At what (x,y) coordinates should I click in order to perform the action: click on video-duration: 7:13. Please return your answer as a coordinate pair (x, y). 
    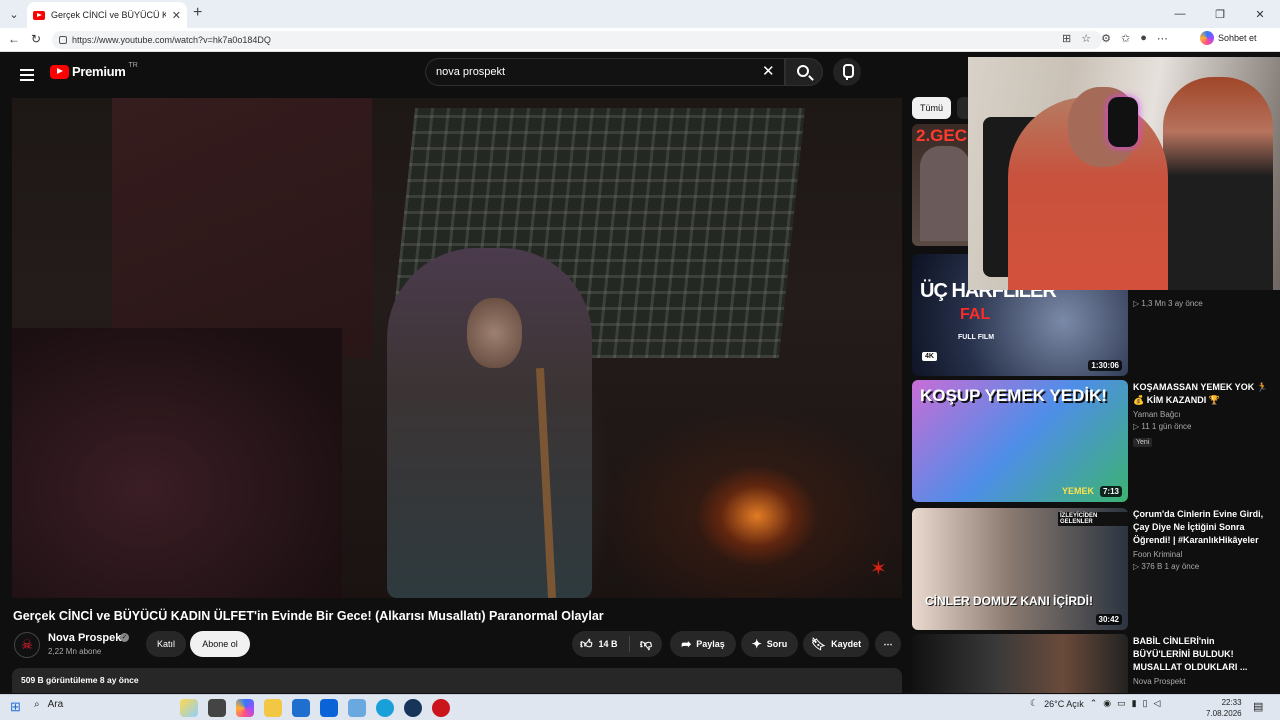
    Looking at the image, I should click on (1110, 491).